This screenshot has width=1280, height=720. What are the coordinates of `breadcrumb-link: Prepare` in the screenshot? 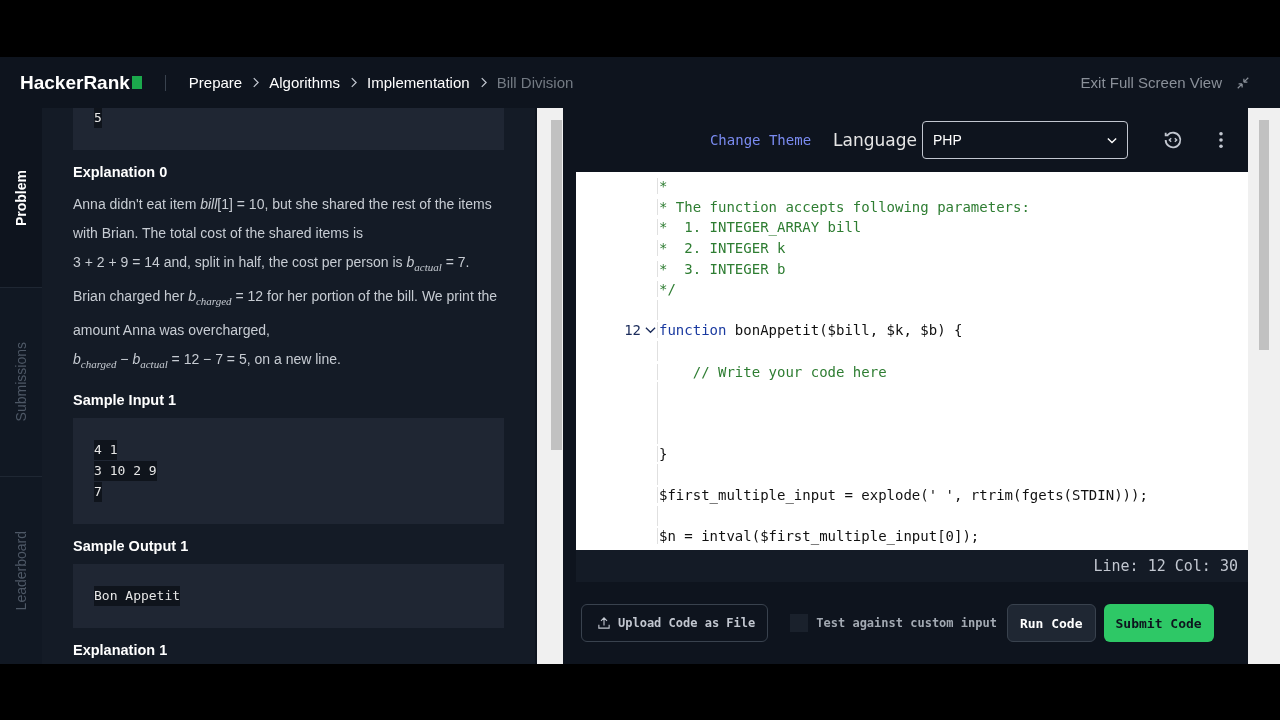 It's located at (215, 82).